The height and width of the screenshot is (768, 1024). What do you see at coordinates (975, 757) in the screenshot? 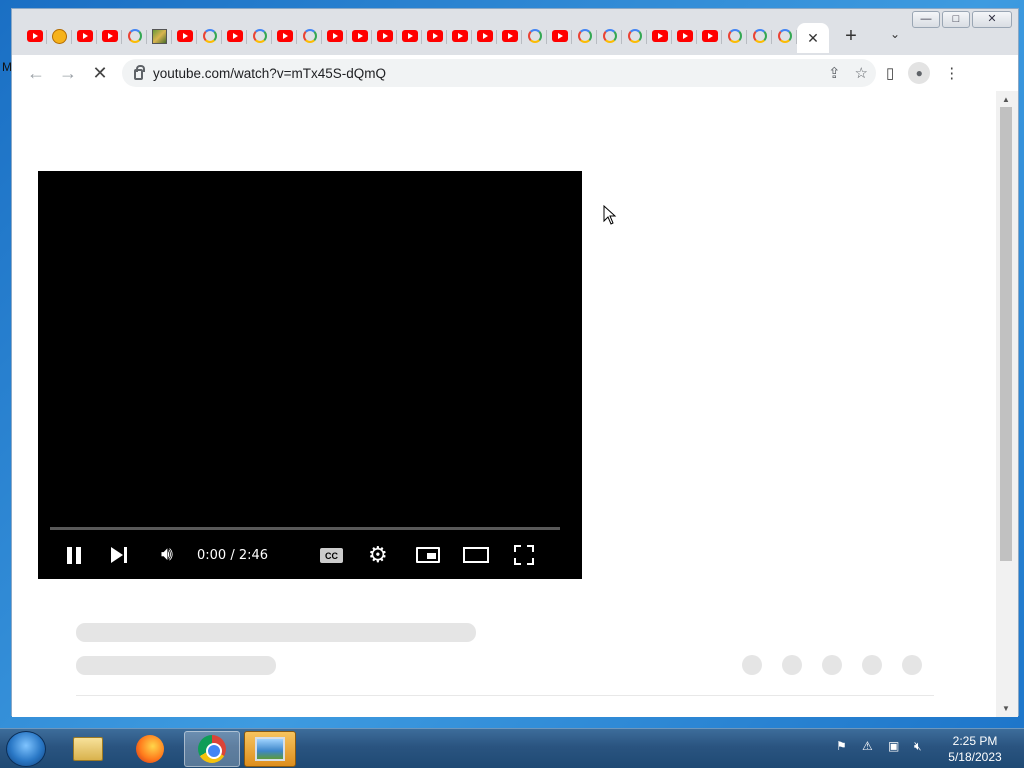
I see `clock-date: 5/18/2023` at bounding box center [975, 757].